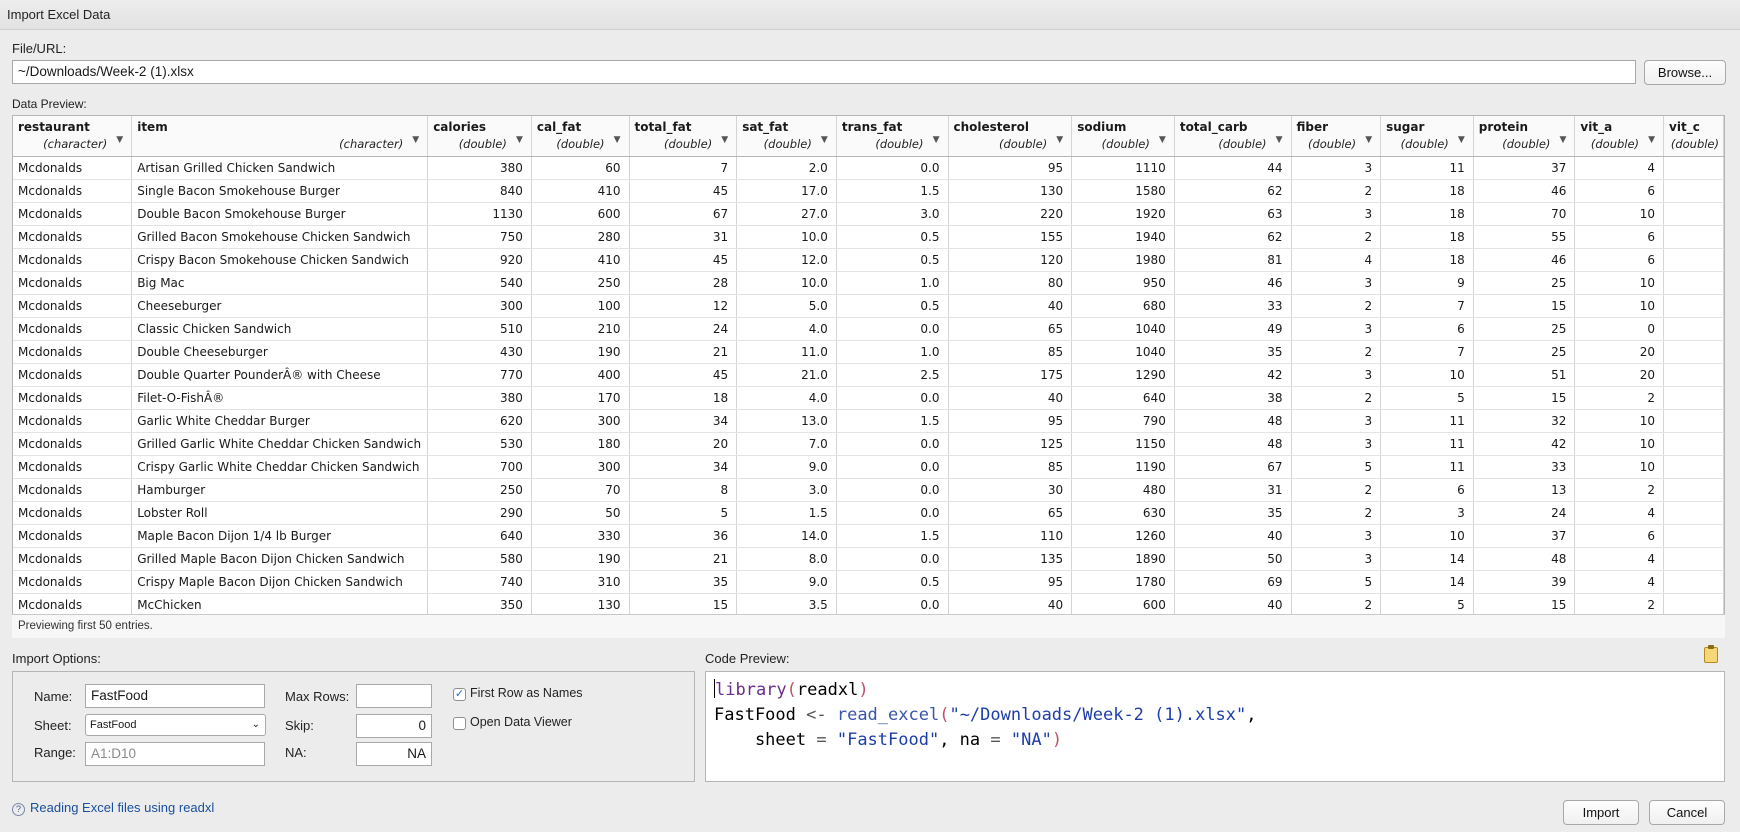 Image resolution: width=1740 pixels, height=832 pixels. What do you see at coordinates (280, 398) in the screenshot?
I see `table-cell: Filet-O-FishÂ®` at bounding box center [280, 398].